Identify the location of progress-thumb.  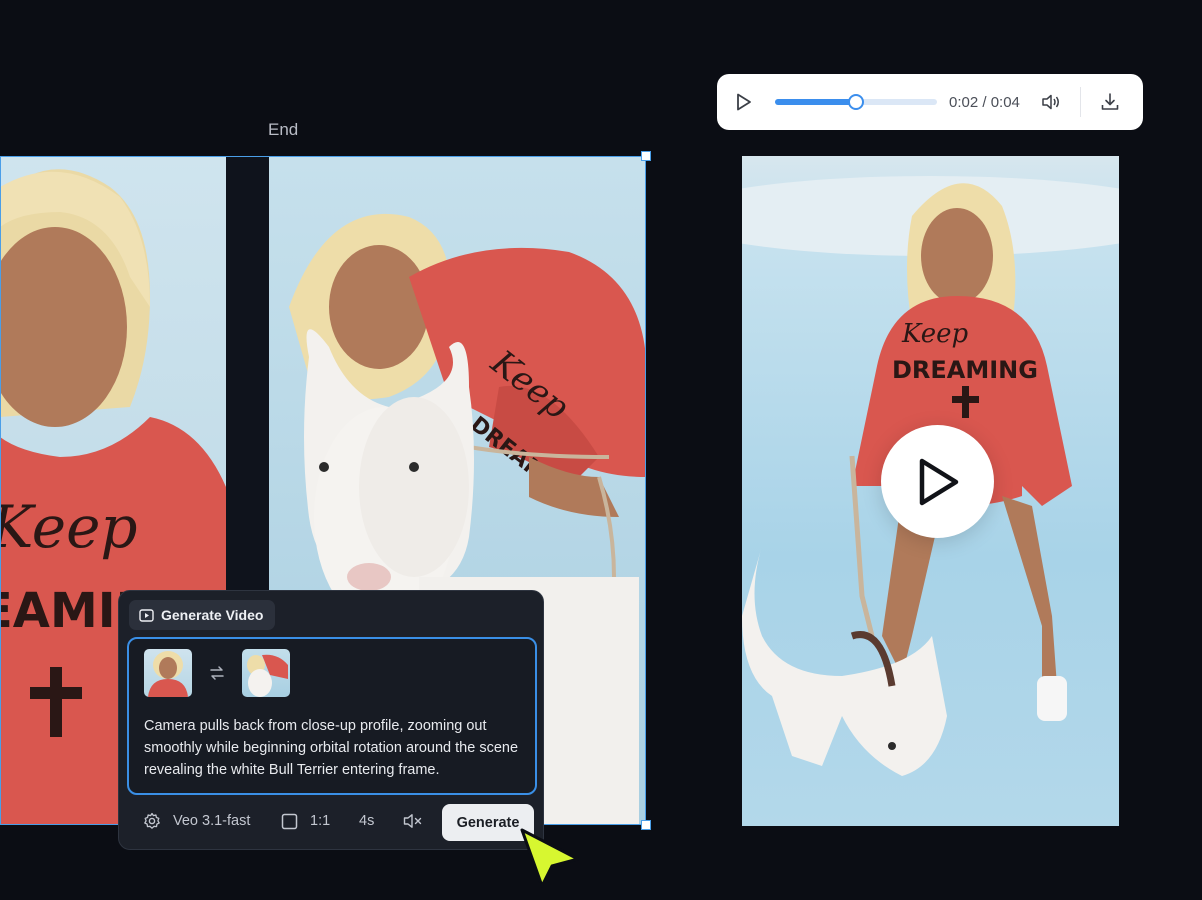
(856, 102).